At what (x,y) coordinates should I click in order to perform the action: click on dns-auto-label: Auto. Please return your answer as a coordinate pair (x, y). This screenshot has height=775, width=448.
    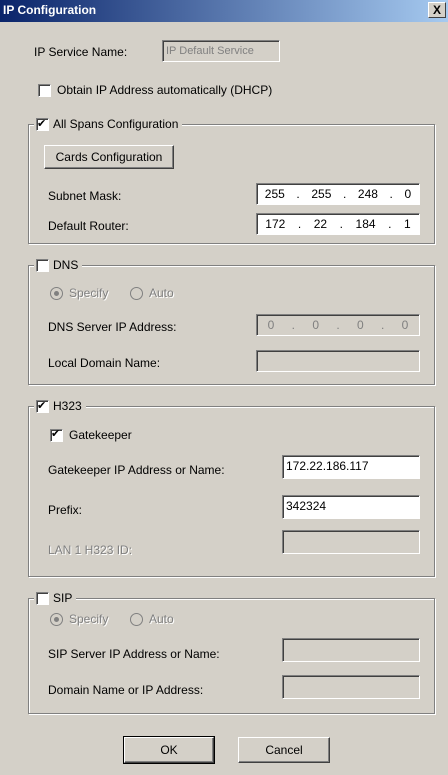
    Looking at the image, I should click on (161, 293).